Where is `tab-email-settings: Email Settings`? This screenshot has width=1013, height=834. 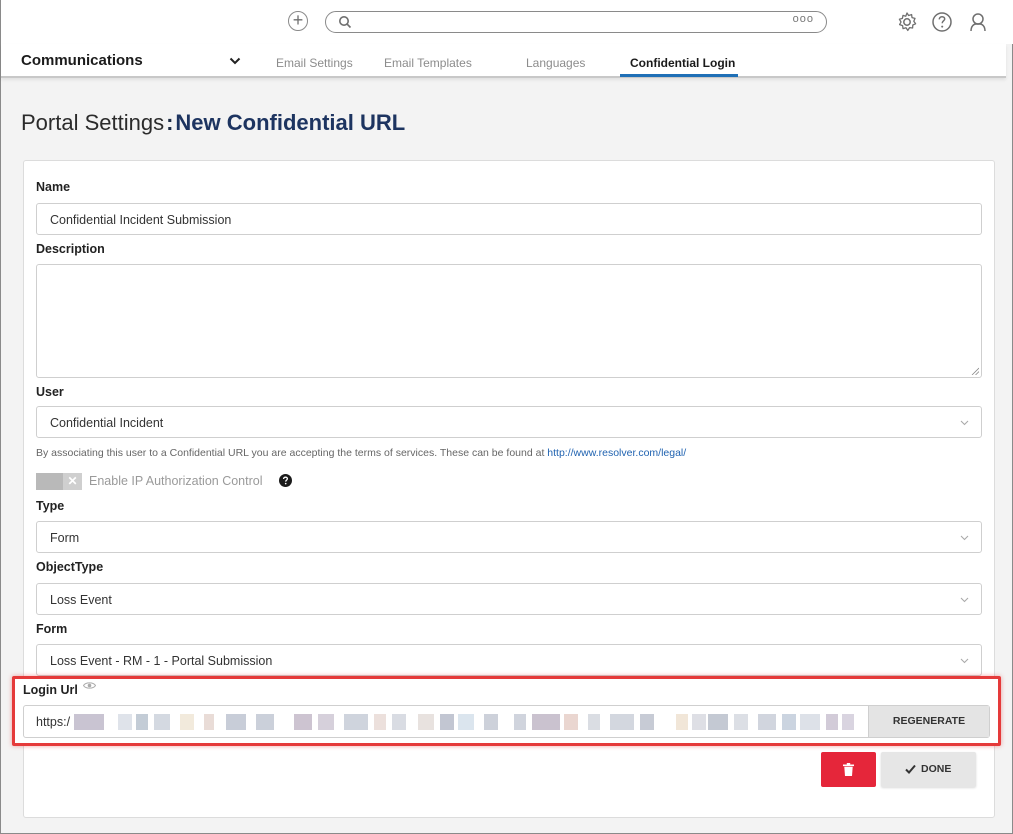 tab-email-settings: Email Settings is located at coordinates (314, 63).